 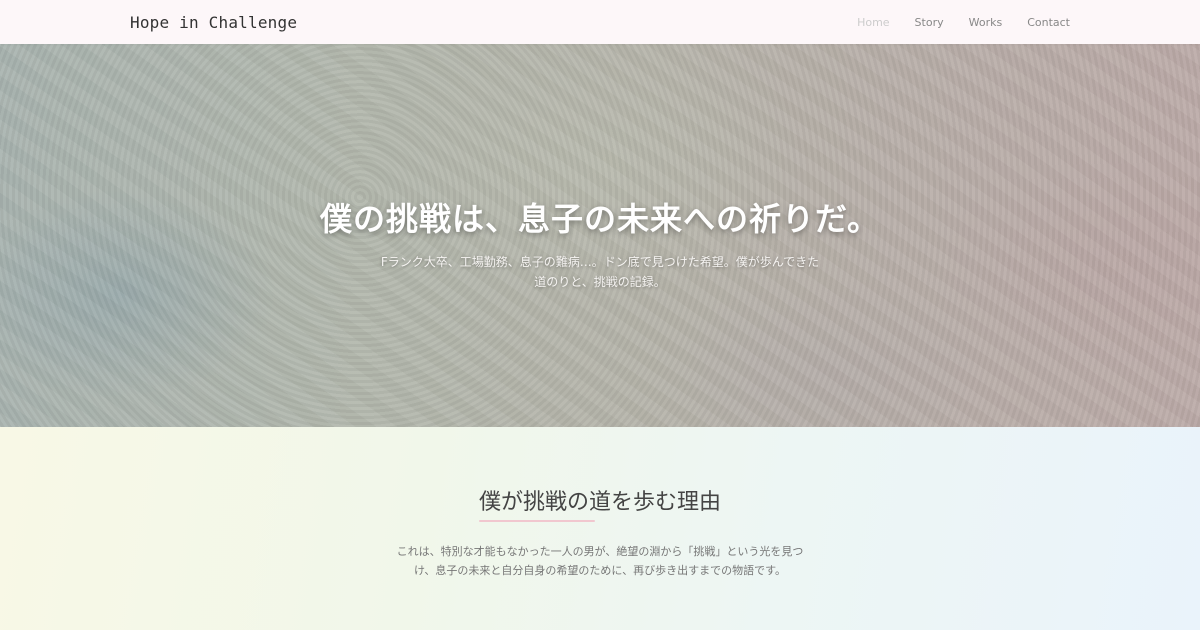 I want to click on site-brand-link: Hope in Challenge, so click(x=213, y=22).